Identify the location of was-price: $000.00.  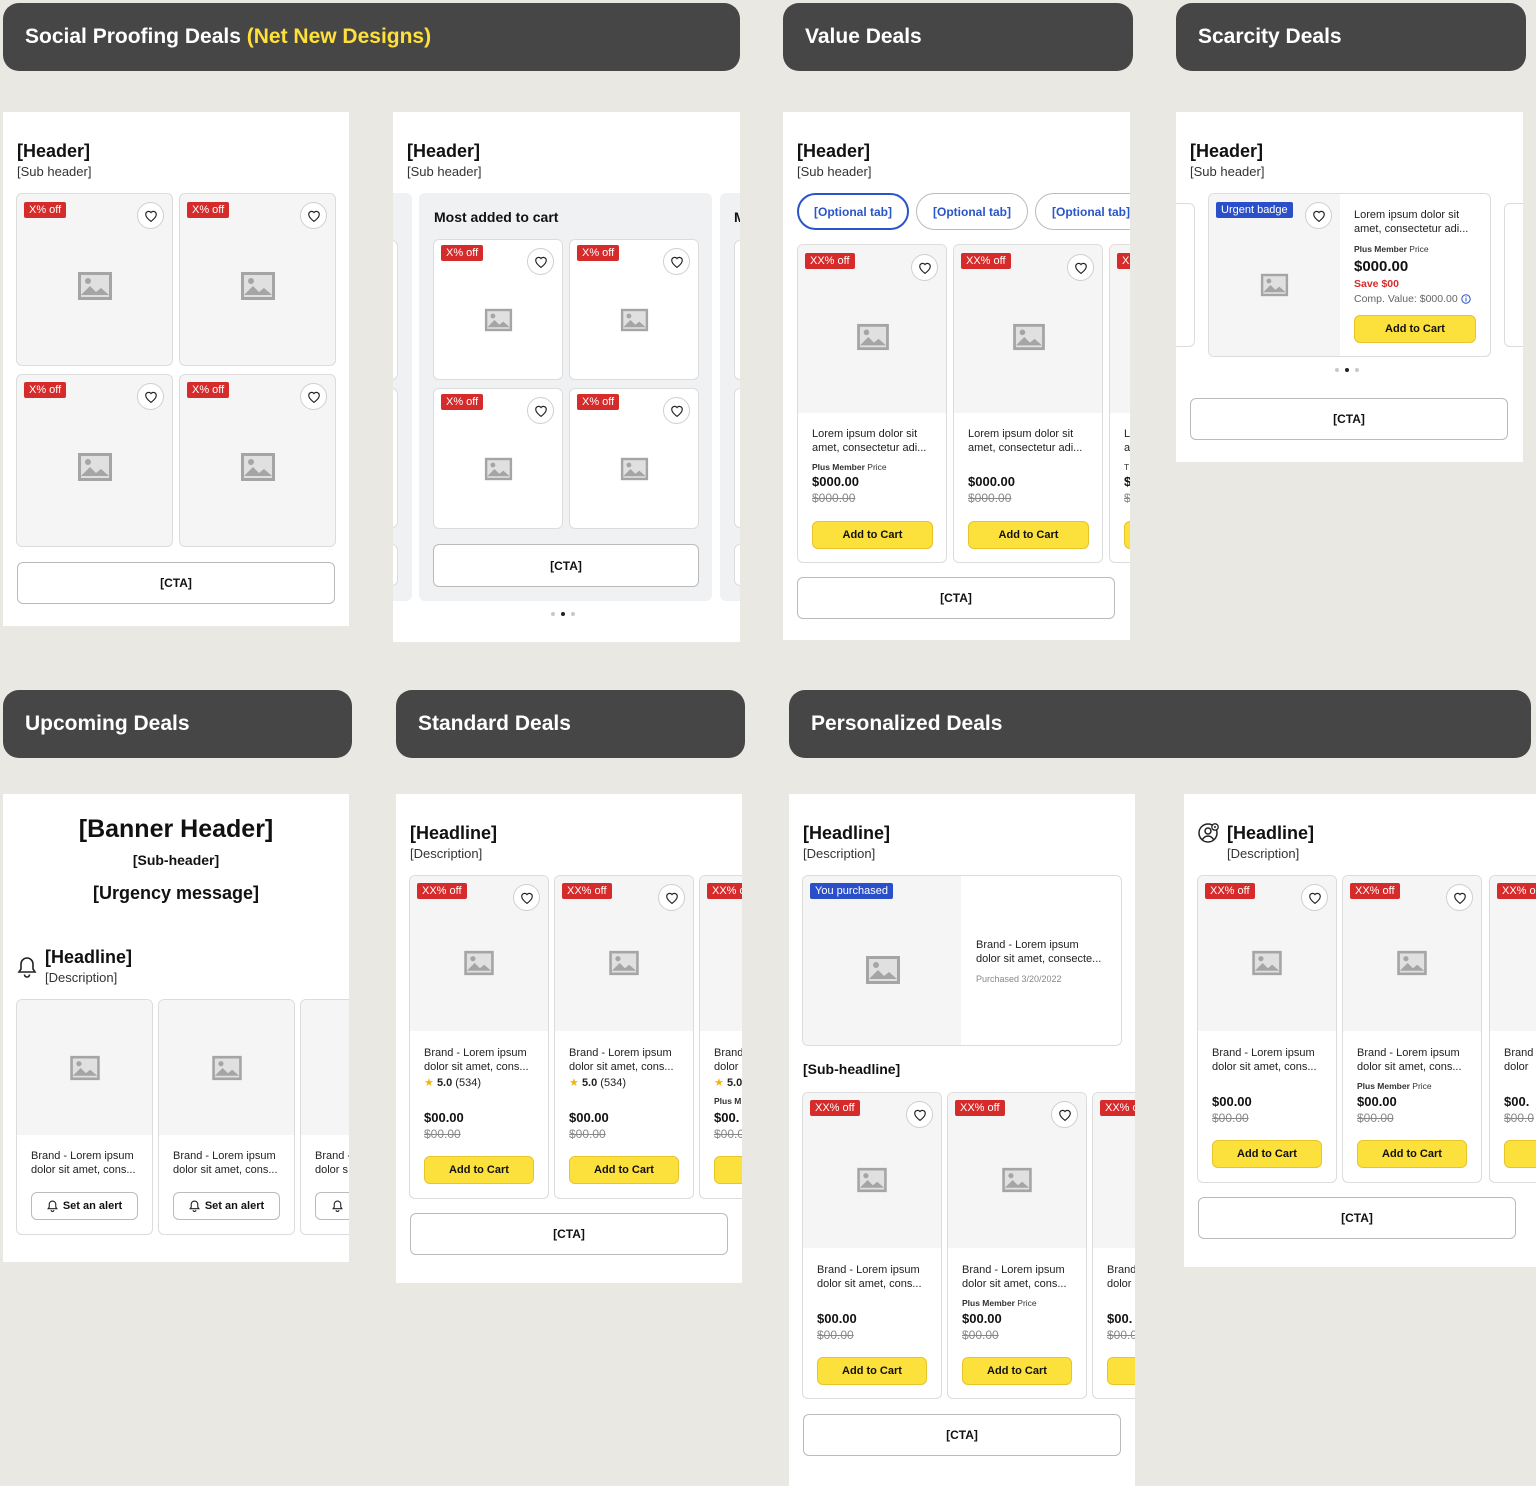
(990, 498).